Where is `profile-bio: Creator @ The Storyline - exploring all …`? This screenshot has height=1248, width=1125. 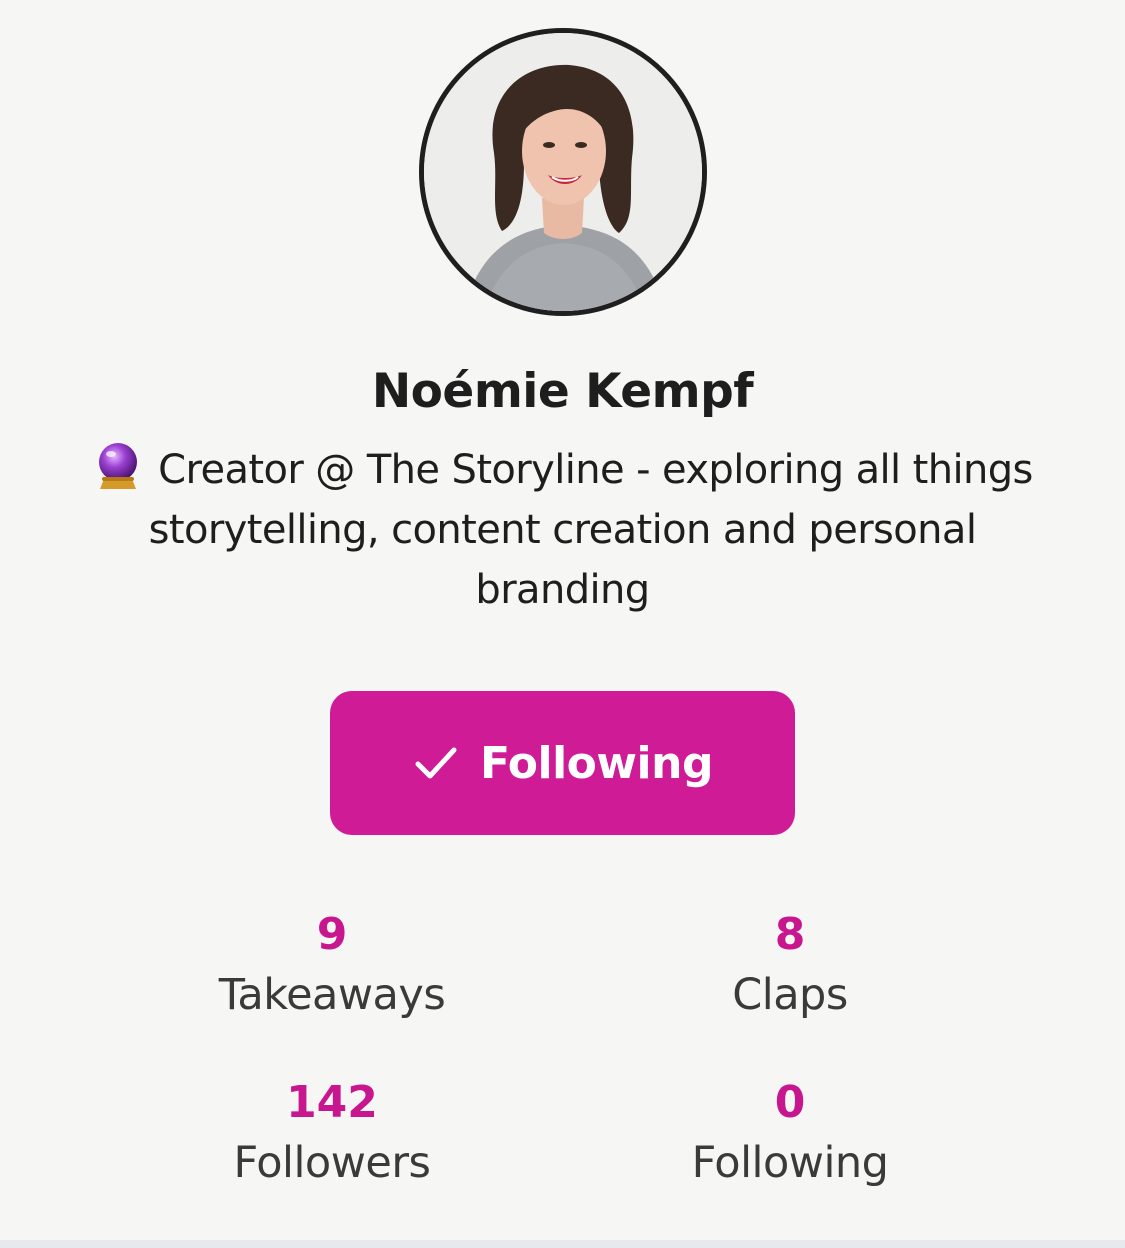 profile-bio: Creator @ The Storyline - exploring all … is located at coordinates (562, 530).